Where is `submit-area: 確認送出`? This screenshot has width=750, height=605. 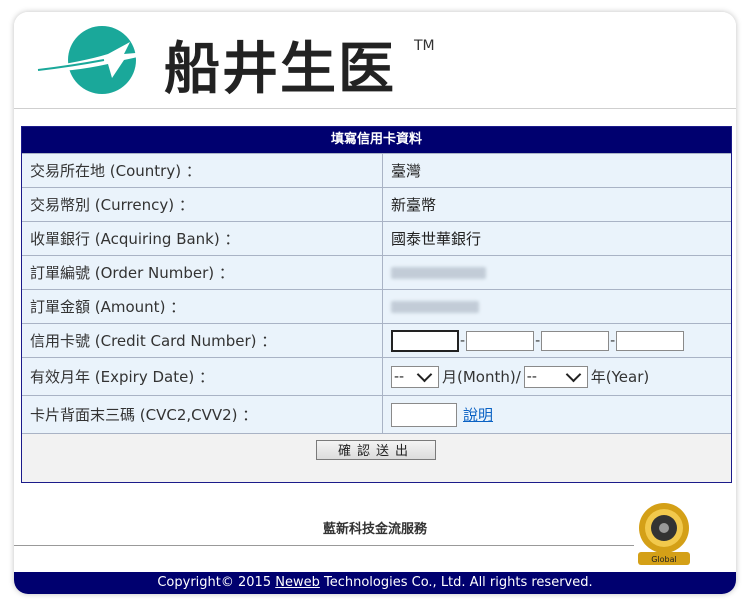
submit-area: 確認送出 is located at coordinates (376, 457).